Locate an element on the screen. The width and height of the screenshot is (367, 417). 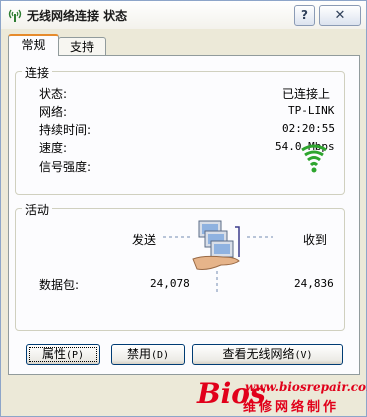
received-packets-value: 24,836 is located at coordinates (314, 283).